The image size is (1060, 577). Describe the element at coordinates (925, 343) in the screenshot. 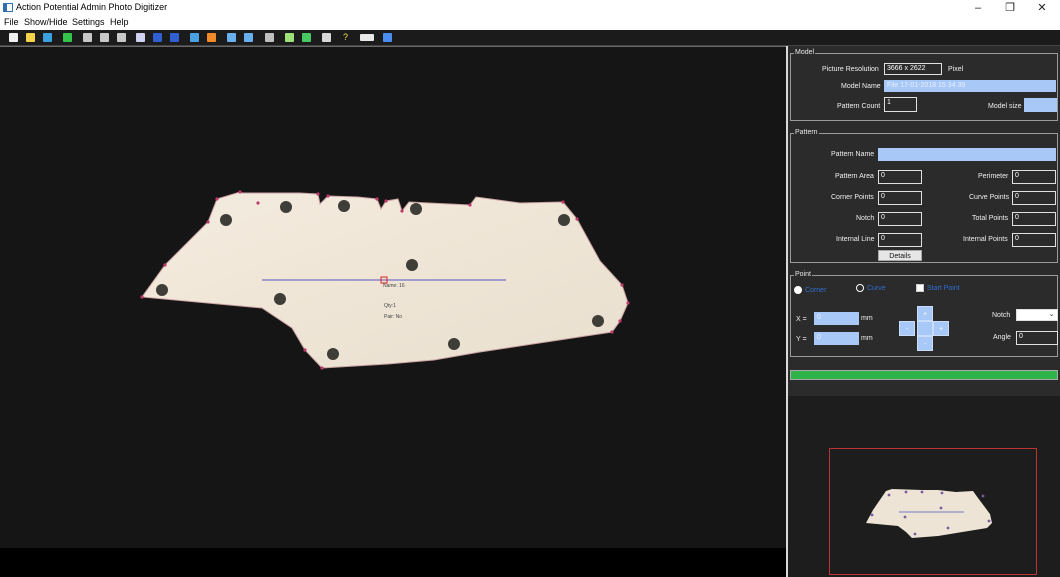

I see `nudge-down-button: -` at that location.